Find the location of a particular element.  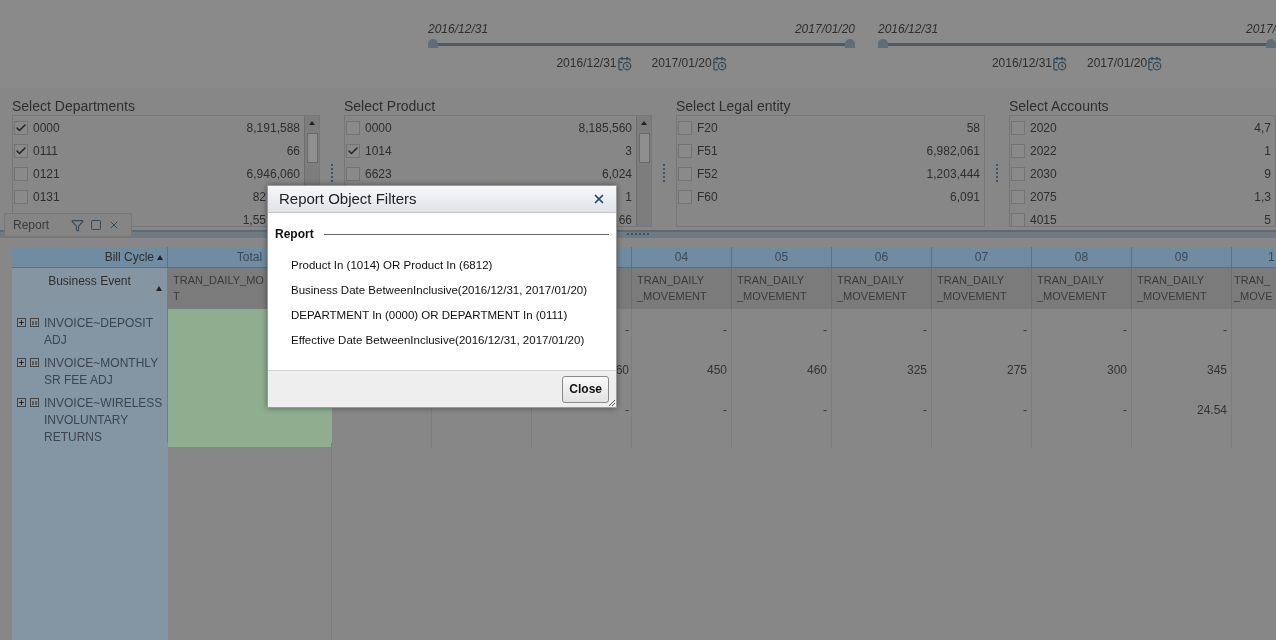

item-label: F60 is located at coordinates (707, 196).